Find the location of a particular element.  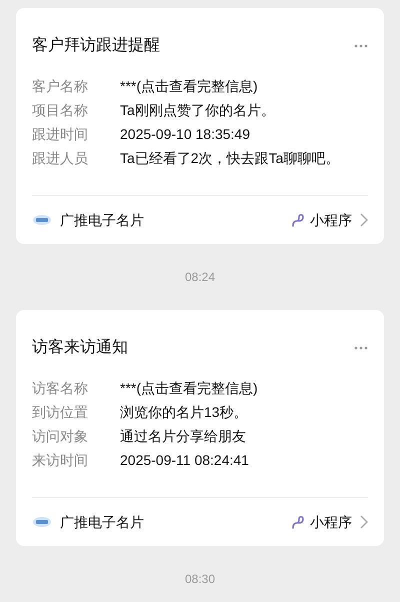

field-label: 客户名称 is located at coordinates (60, 86).